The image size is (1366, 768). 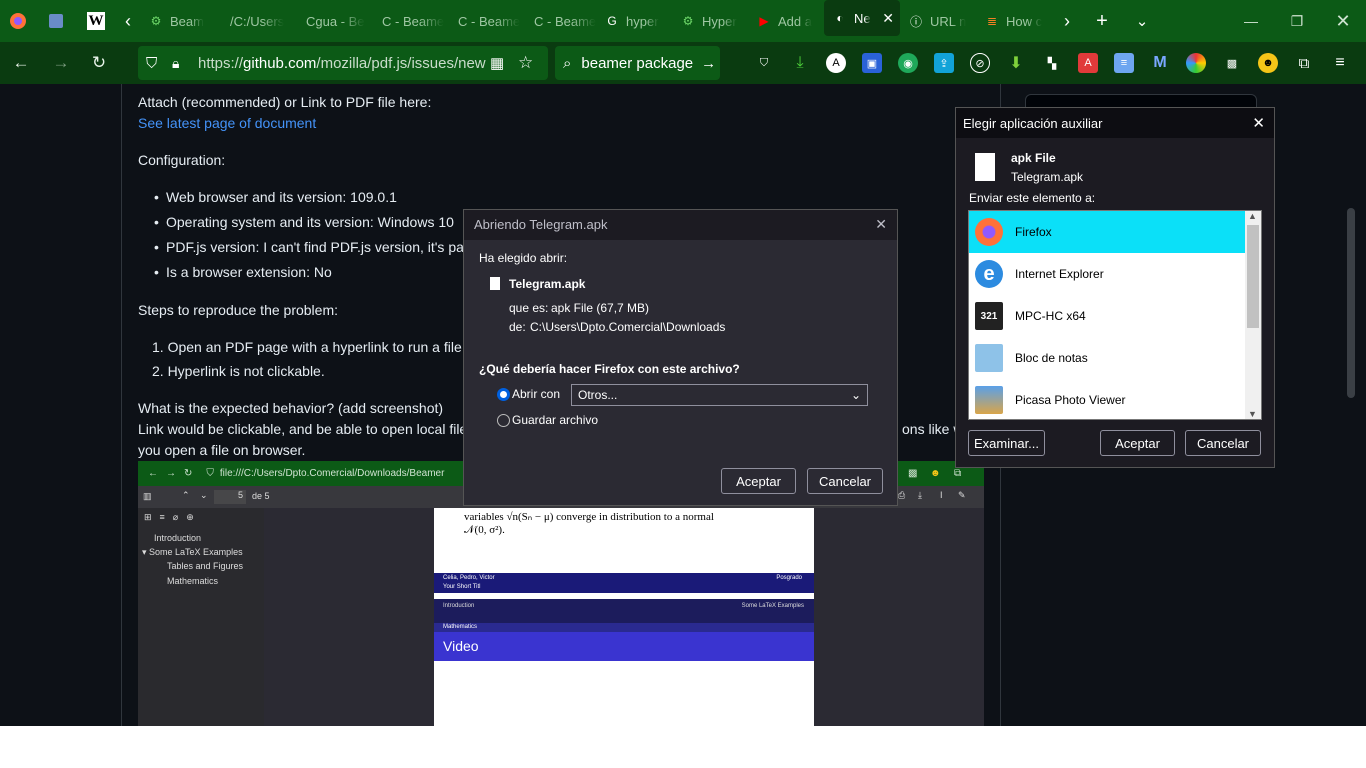 What do you see at coordinates (680, 225) in the screenshot?
I see `dialog-title: Abriendo Telegram.apk` at bounding box center [680, 225].